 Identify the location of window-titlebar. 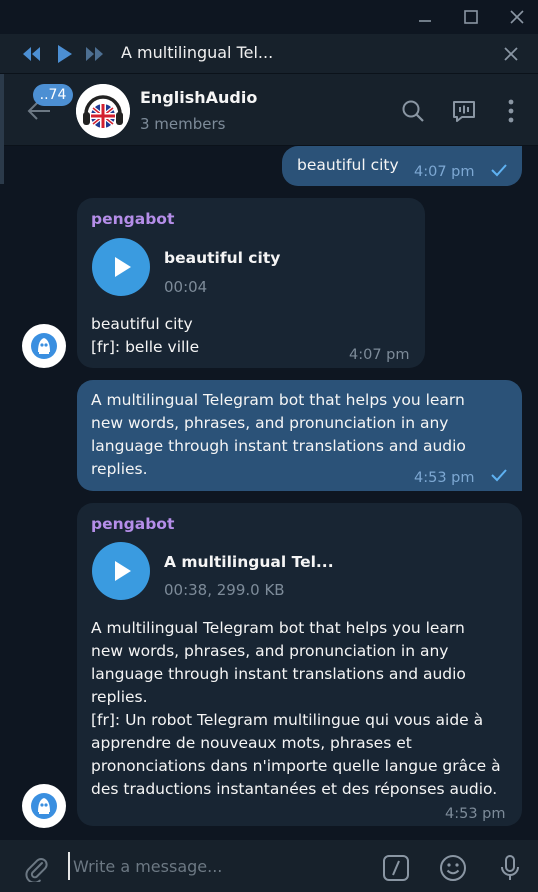
(269, 17).